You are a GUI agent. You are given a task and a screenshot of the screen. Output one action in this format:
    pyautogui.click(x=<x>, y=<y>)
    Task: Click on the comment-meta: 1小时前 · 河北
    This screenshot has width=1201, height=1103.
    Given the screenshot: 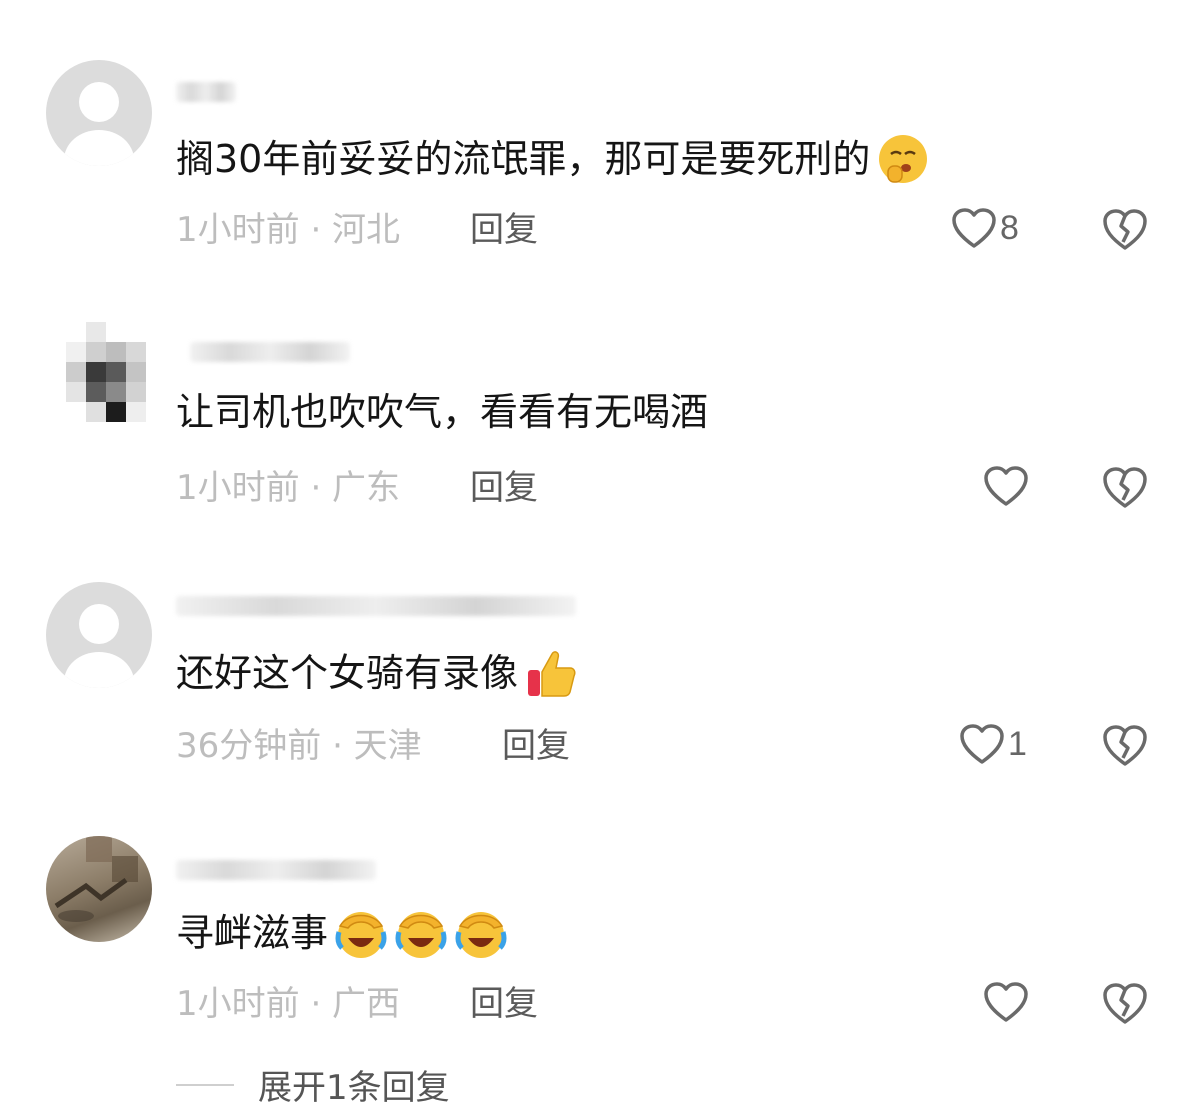 What is the action you would take?
    pyautogui.click(x=288, y=230)
    